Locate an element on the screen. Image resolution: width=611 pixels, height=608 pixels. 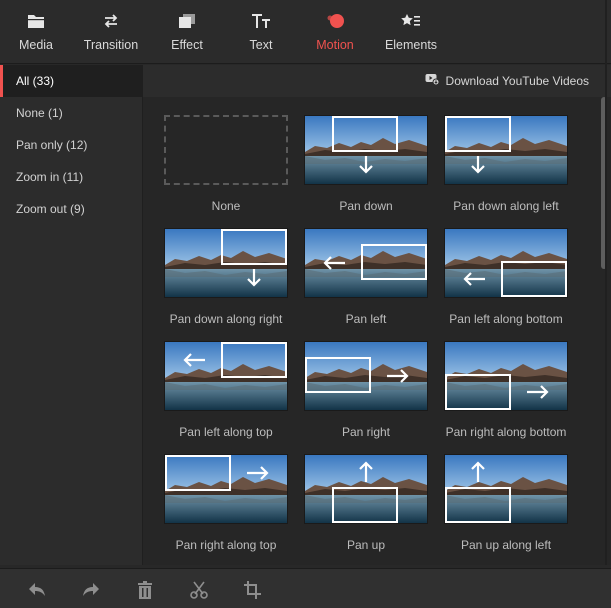
tab-label: Effect is located at coordinates (187, 45).